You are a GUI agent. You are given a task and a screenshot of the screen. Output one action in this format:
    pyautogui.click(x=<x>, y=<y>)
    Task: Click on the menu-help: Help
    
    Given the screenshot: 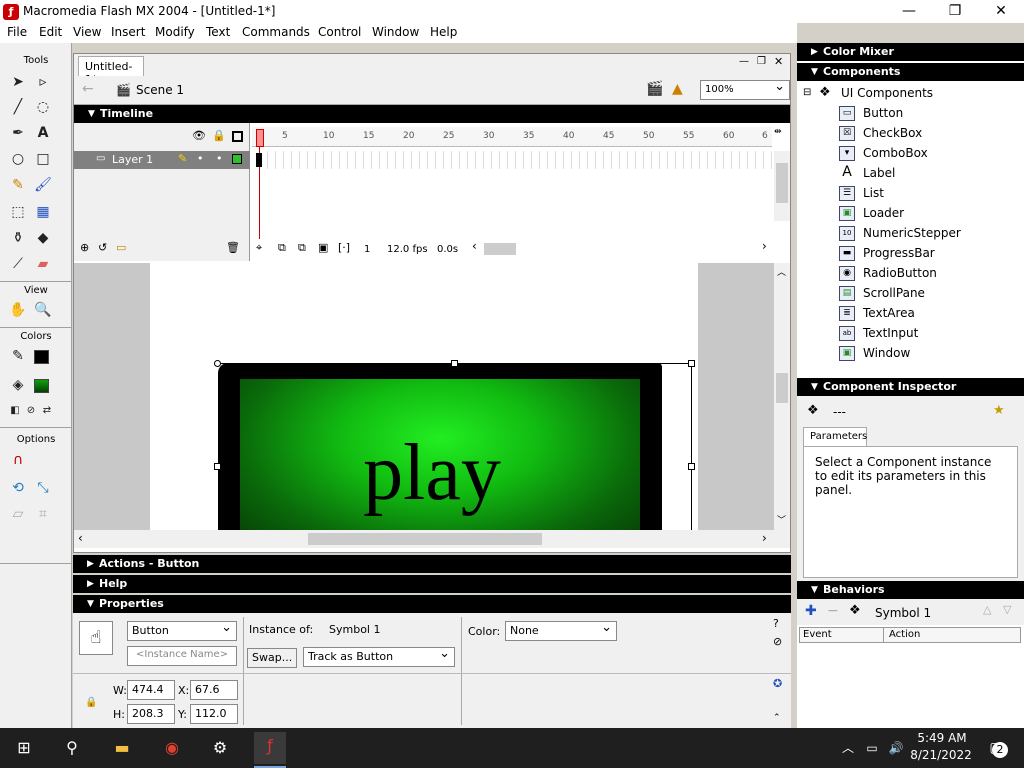 What is the action you would take?
    pyautogui.click(x=443, y=32)
    